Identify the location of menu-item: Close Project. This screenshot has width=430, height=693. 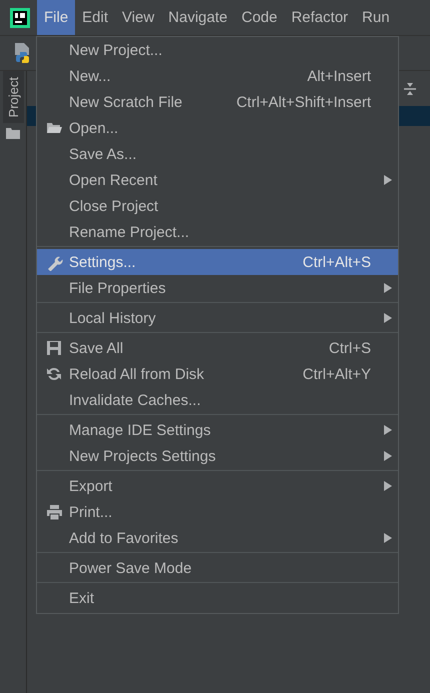
(217, 206).